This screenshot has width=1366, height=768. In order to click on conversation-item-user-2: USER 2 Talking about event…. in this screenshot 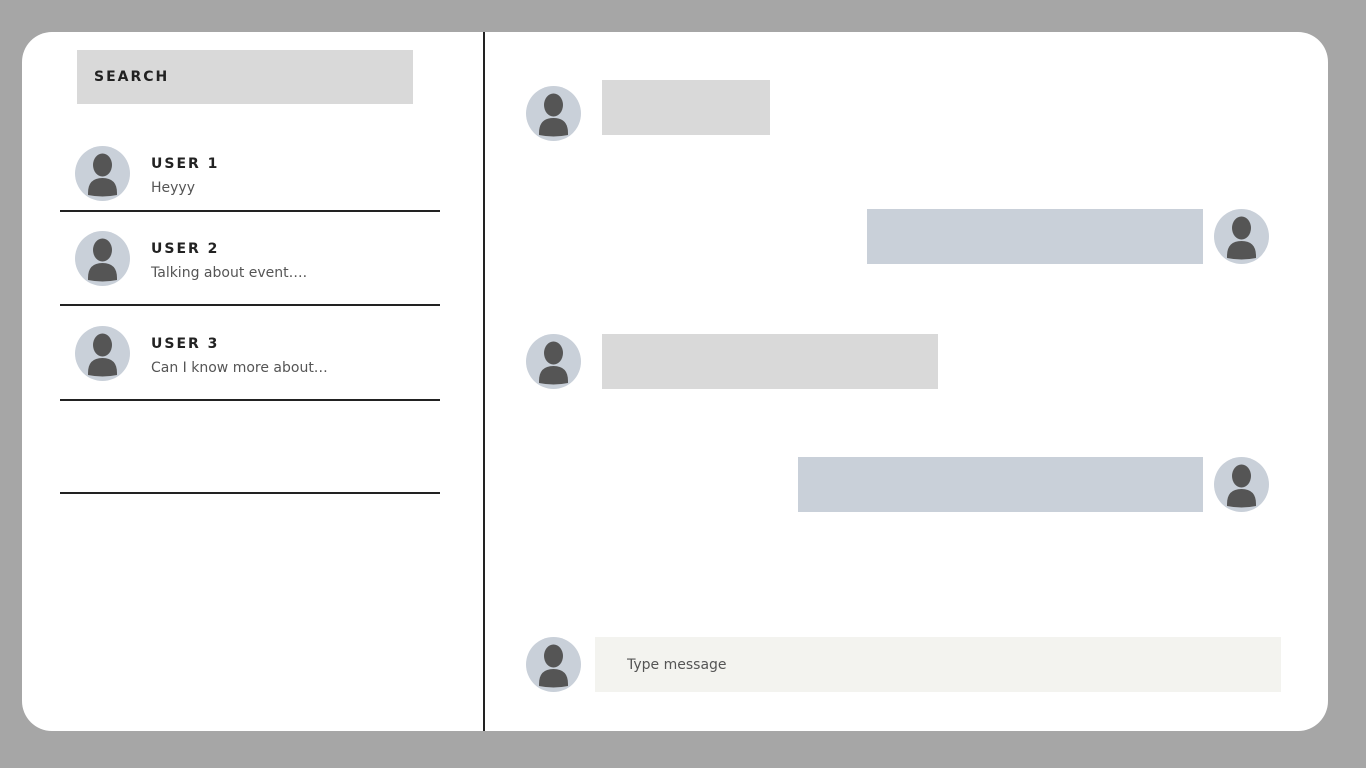, I will do `click(250, 275)`.